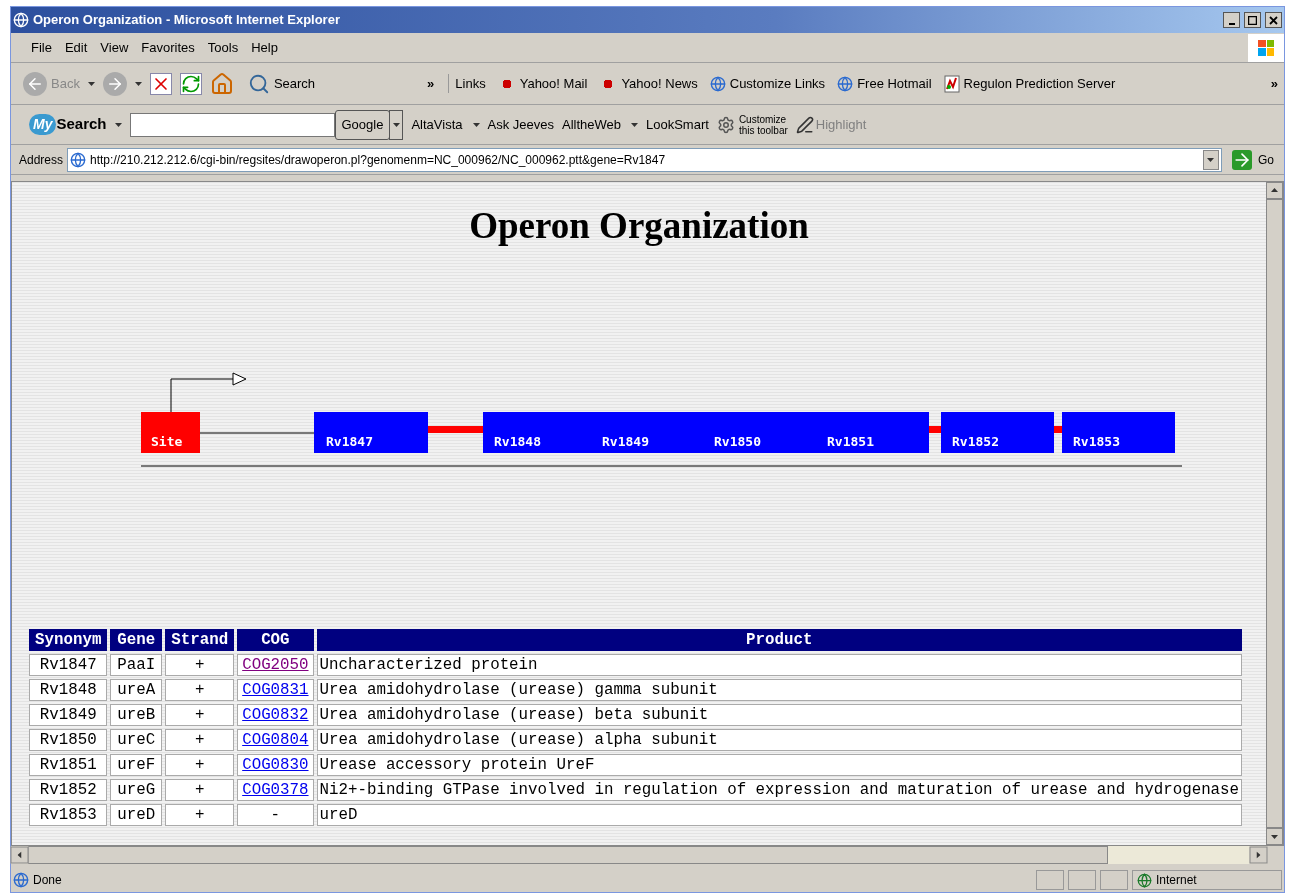  I want to click on menu-item: Tools, so click(223, 47).